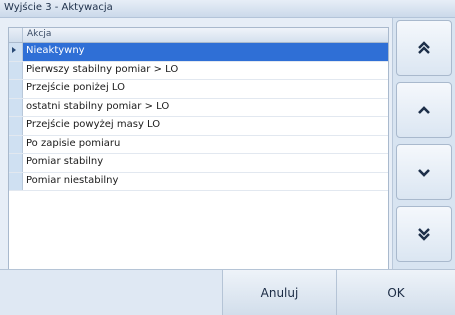 This screenshot has height=315, width=455. I want to click on list-item: Przejście poniżej LO, so click(198, 89).